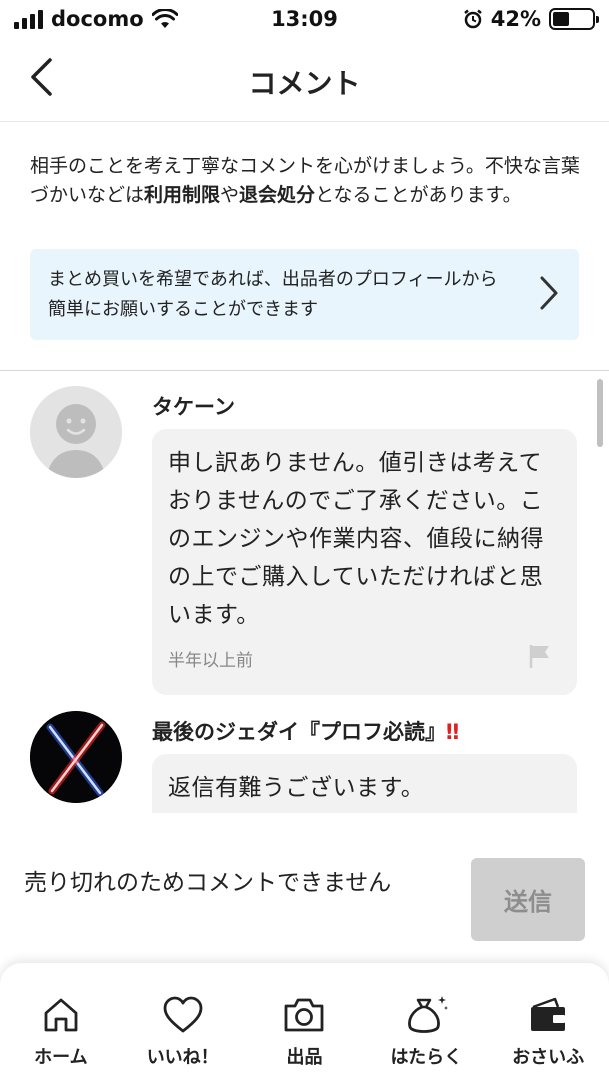 This screenshot has width=609, height=1080. Describe the element at coordinates (600, 413) in the screenshot. I see `scrollbar` at that location.